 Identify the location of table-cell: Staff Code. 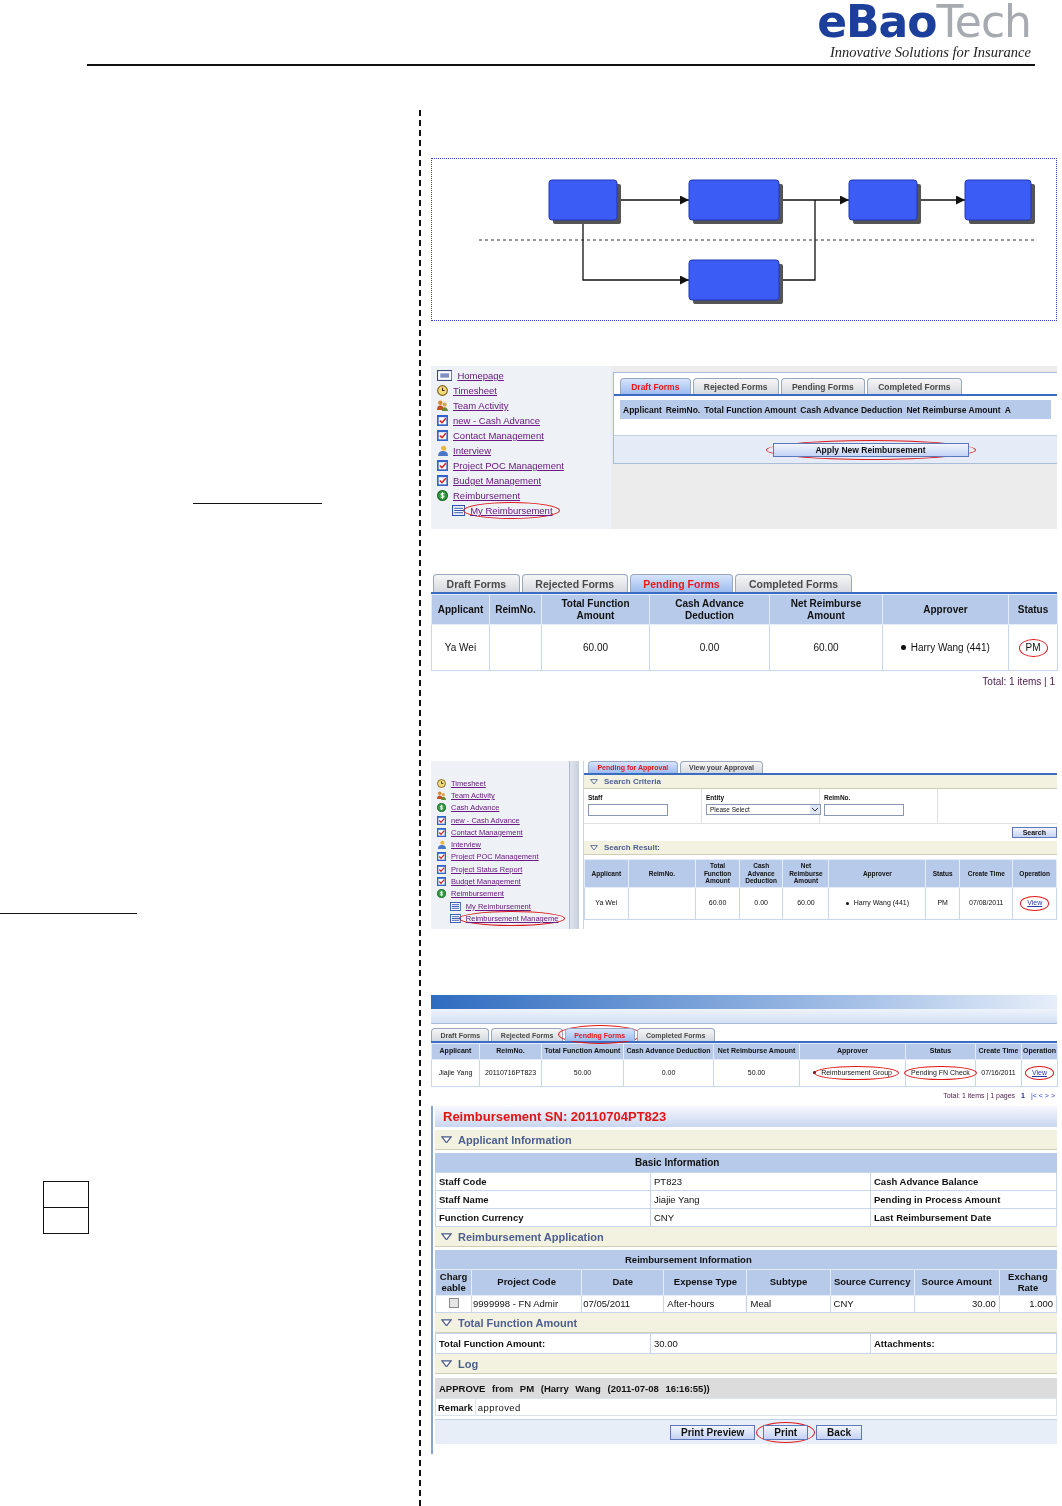
(543, 1181).